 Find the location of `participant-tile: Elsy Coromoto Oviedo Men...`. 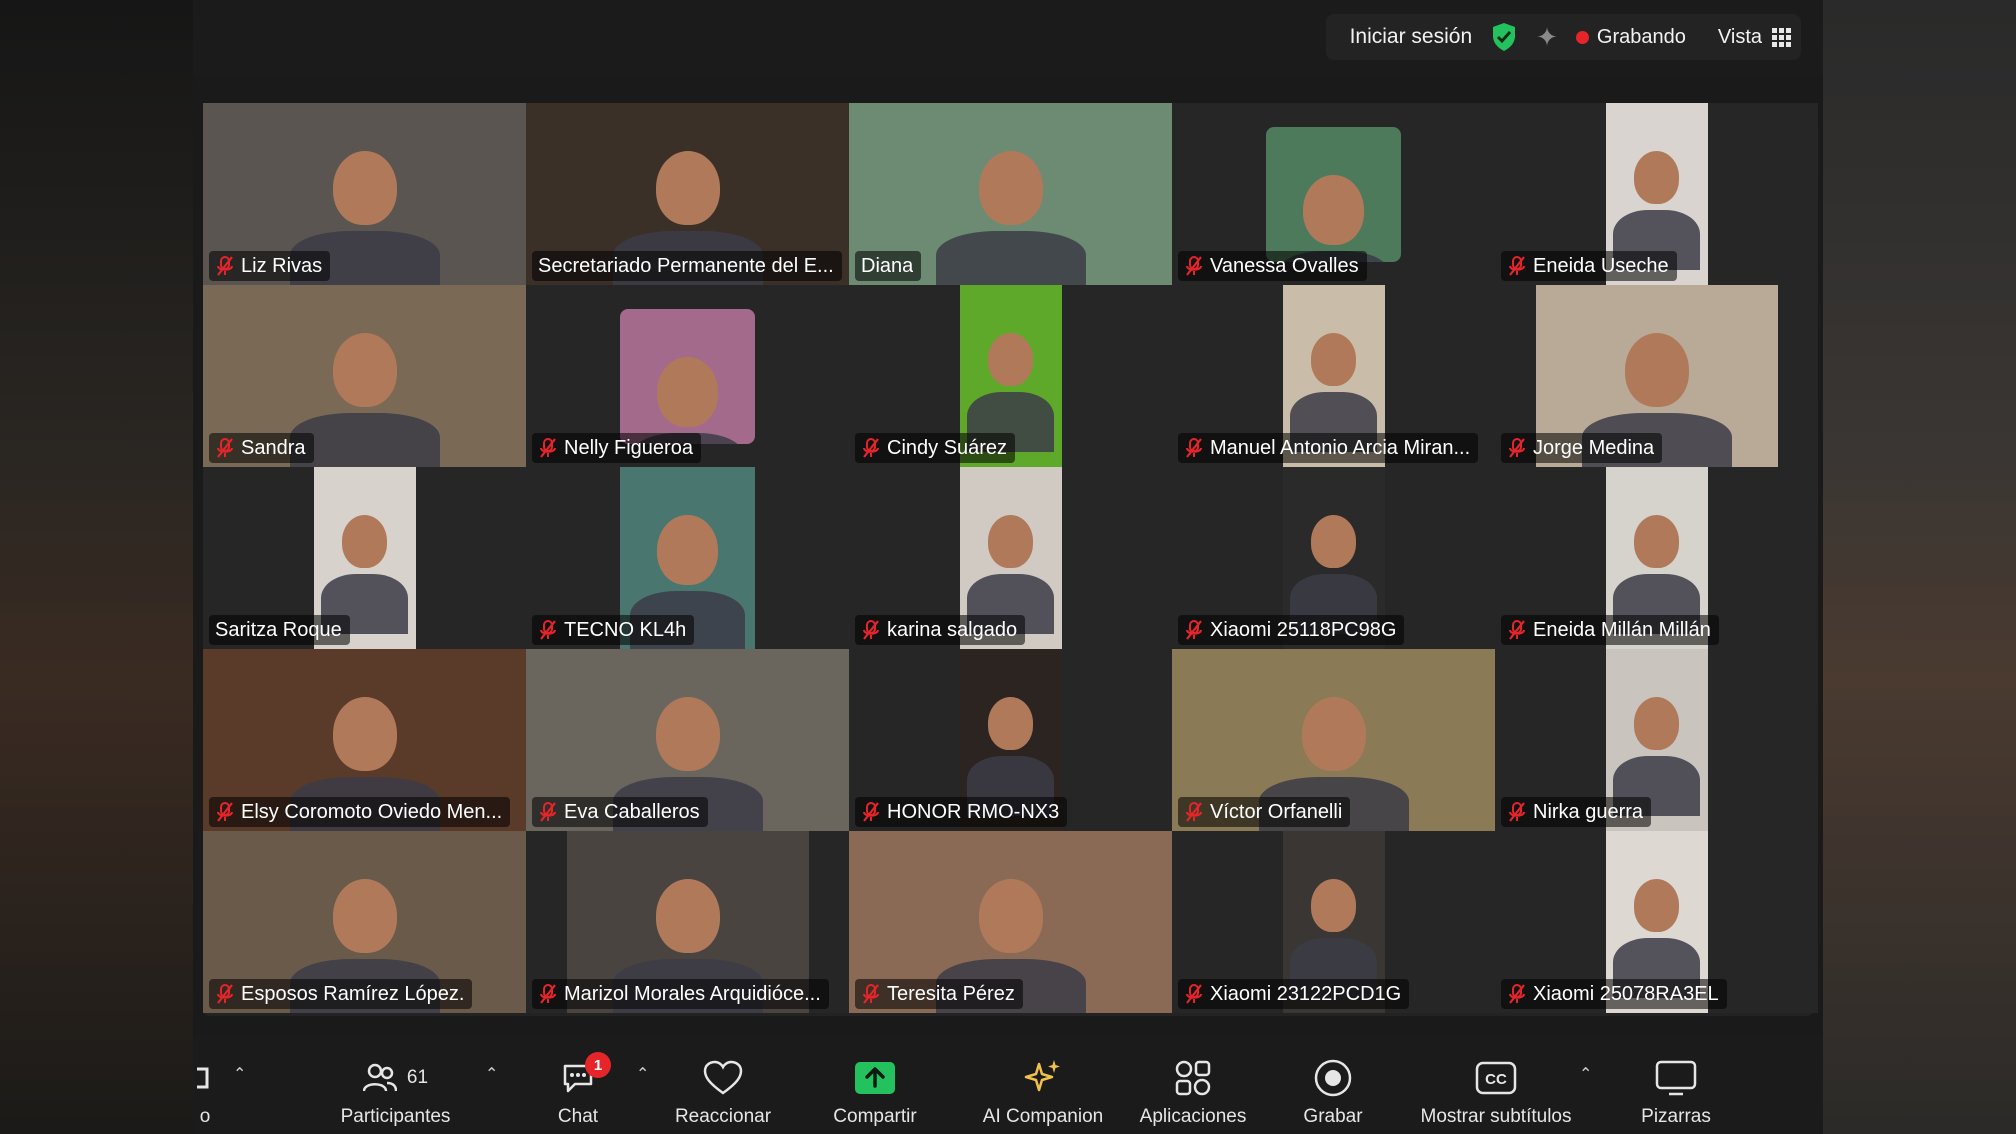

participant-tile: Elsy Coromoto Oviedo Men... is located at coordinates (364, 740).